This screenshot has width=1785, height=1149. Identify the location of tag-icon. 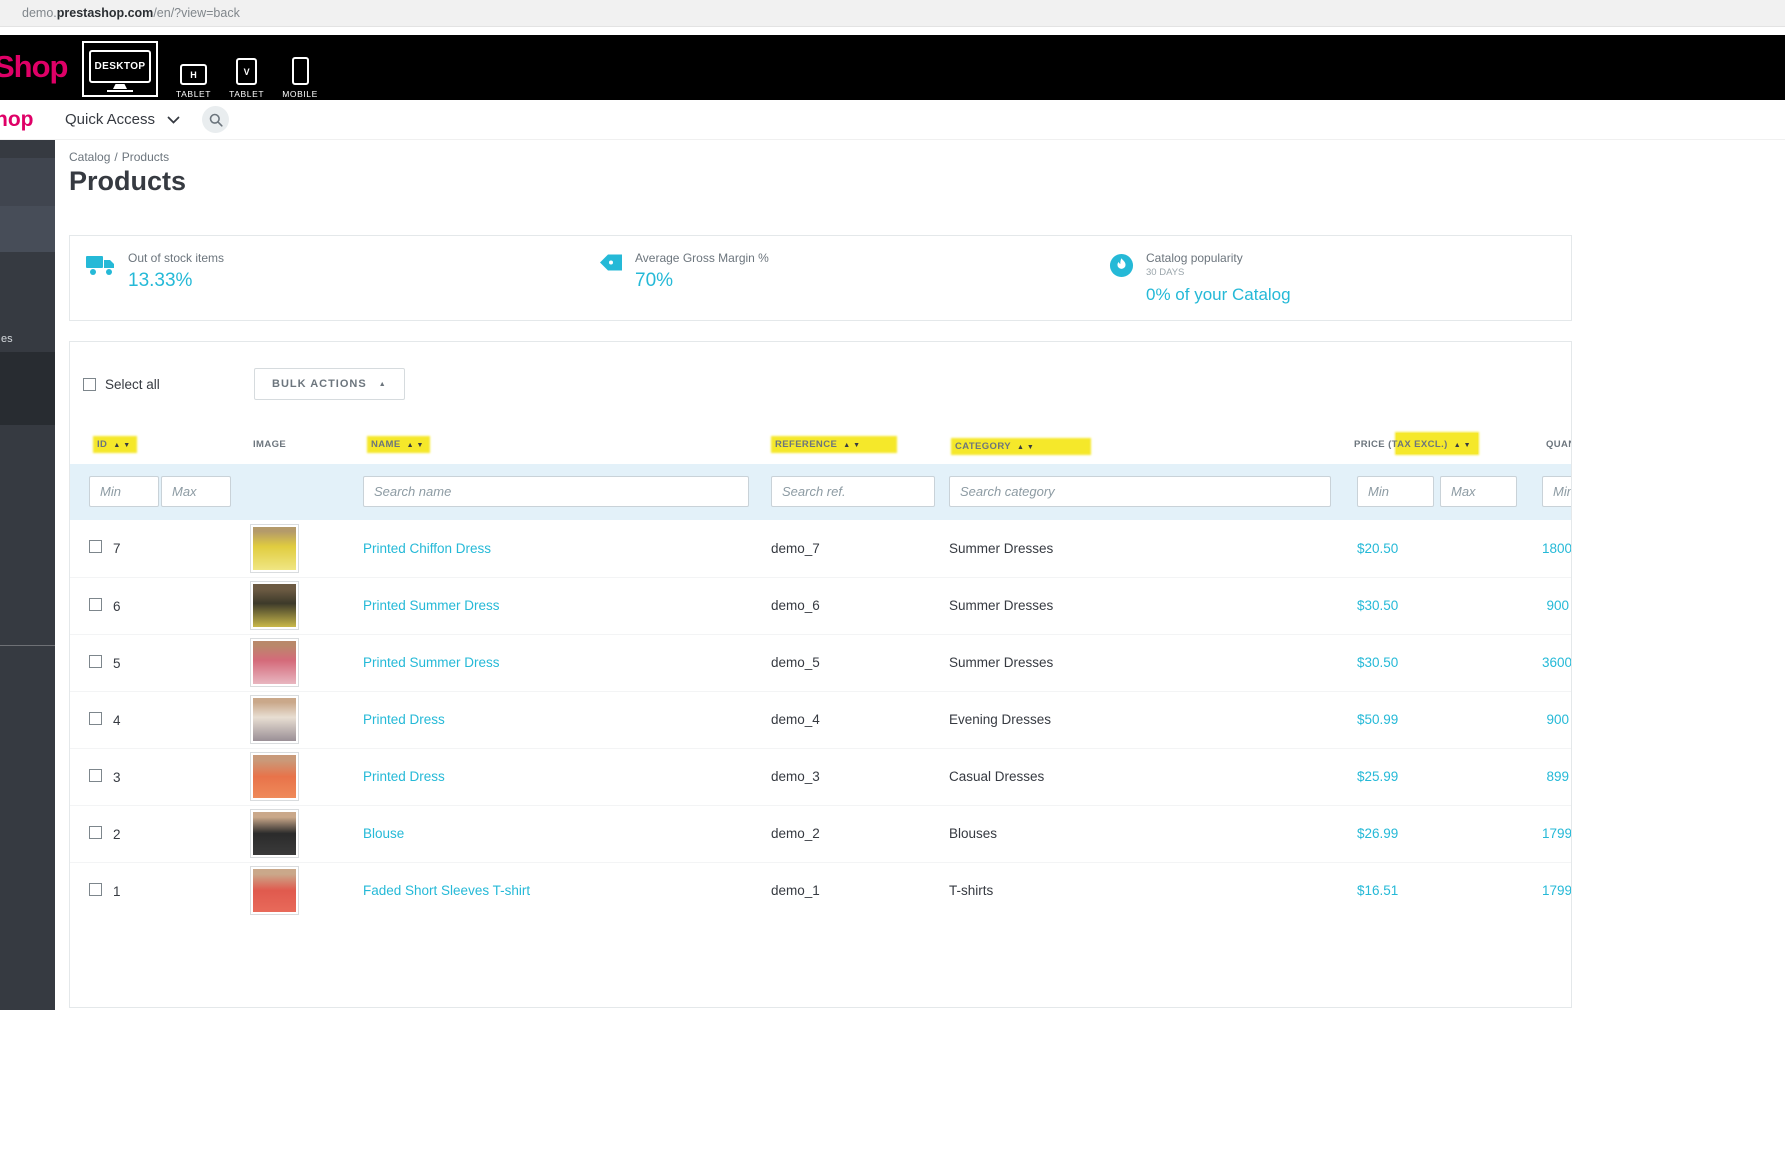
(611, 286).